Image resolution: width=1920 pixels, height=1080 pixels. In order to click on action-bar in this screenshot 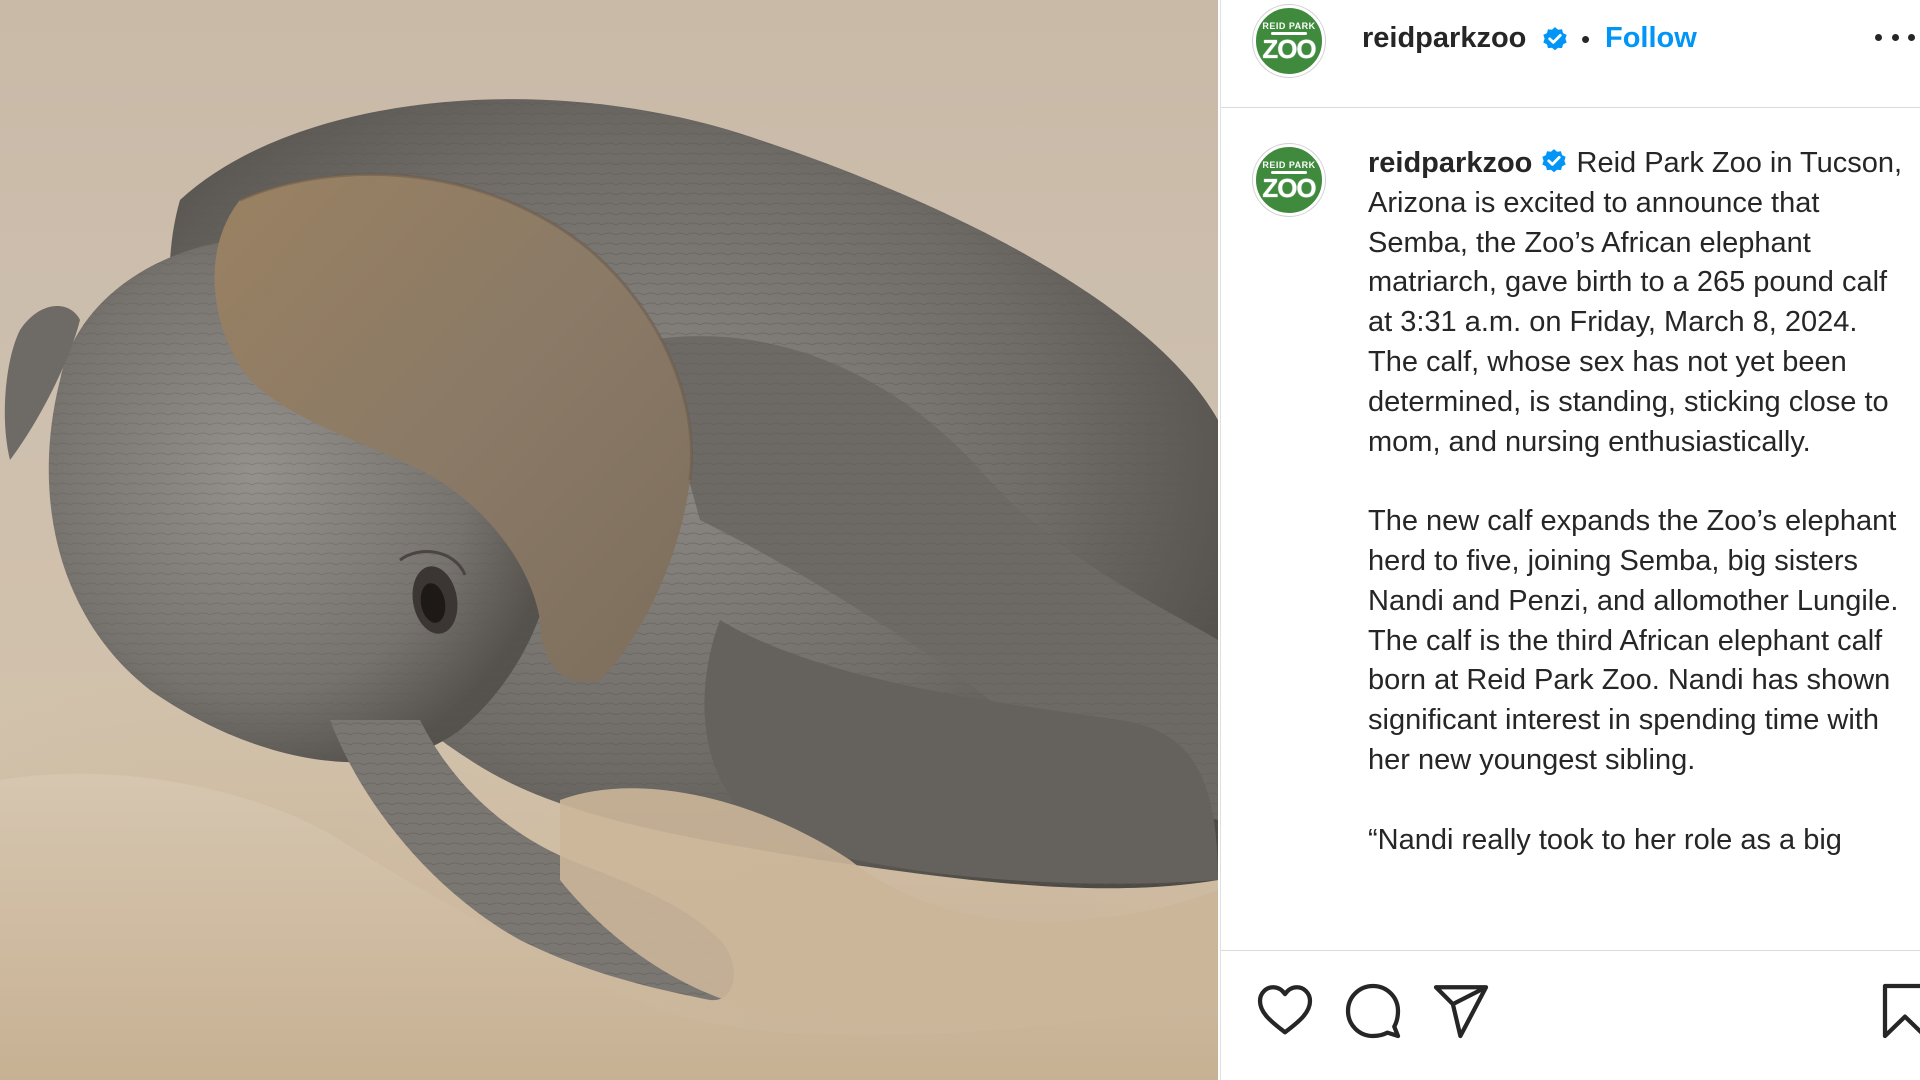, I will do `click(1570, 1015)`.